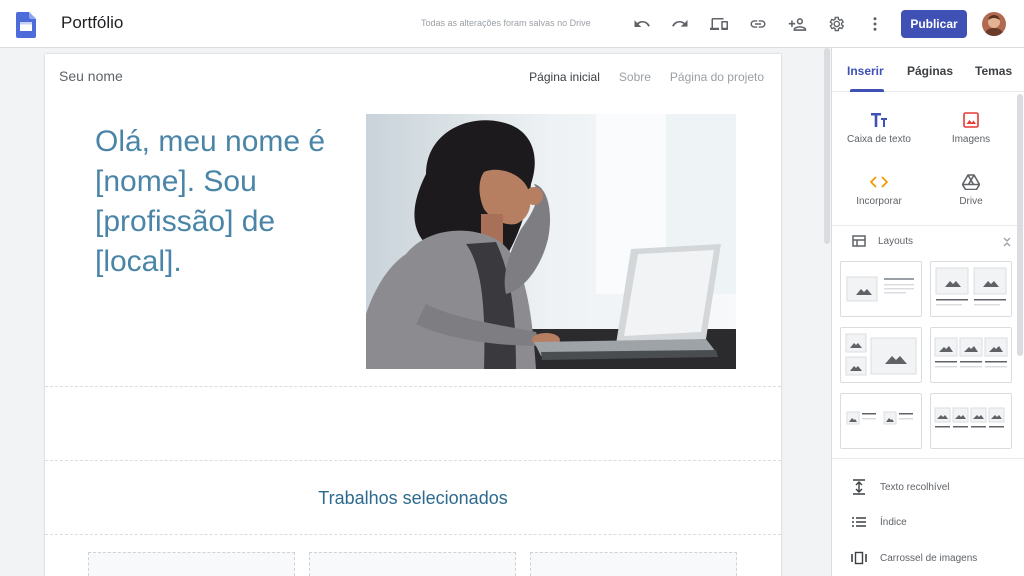 This screenshot has height=576, width=1024. Describe the element at coordinates (994, 24) in the screenshot. I see `avatar` at that location.